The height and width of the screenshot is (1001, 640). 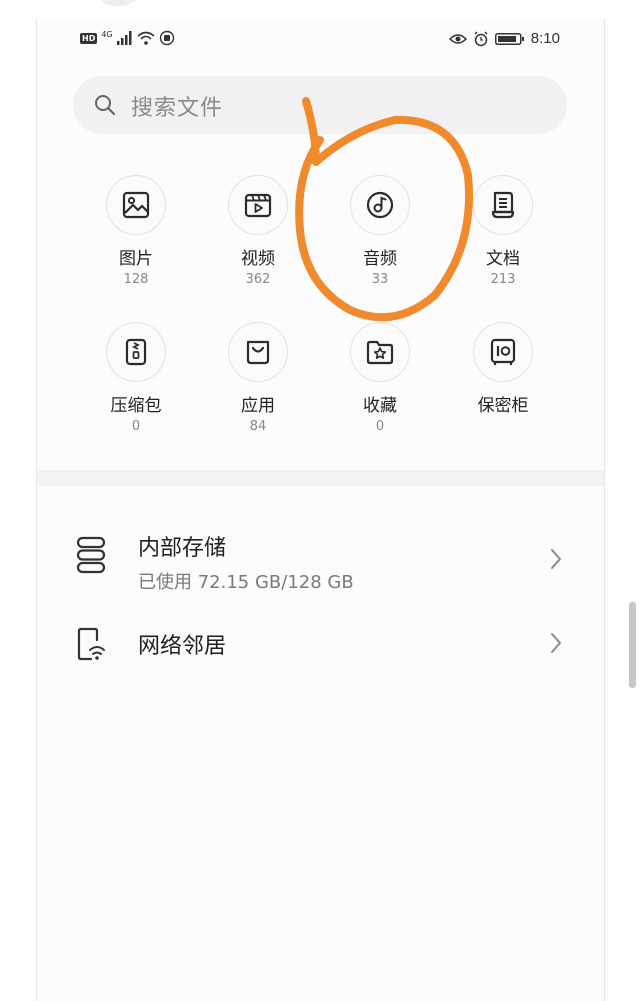 I want to click on category-label: 压缩包, so click(x=136, y=406).